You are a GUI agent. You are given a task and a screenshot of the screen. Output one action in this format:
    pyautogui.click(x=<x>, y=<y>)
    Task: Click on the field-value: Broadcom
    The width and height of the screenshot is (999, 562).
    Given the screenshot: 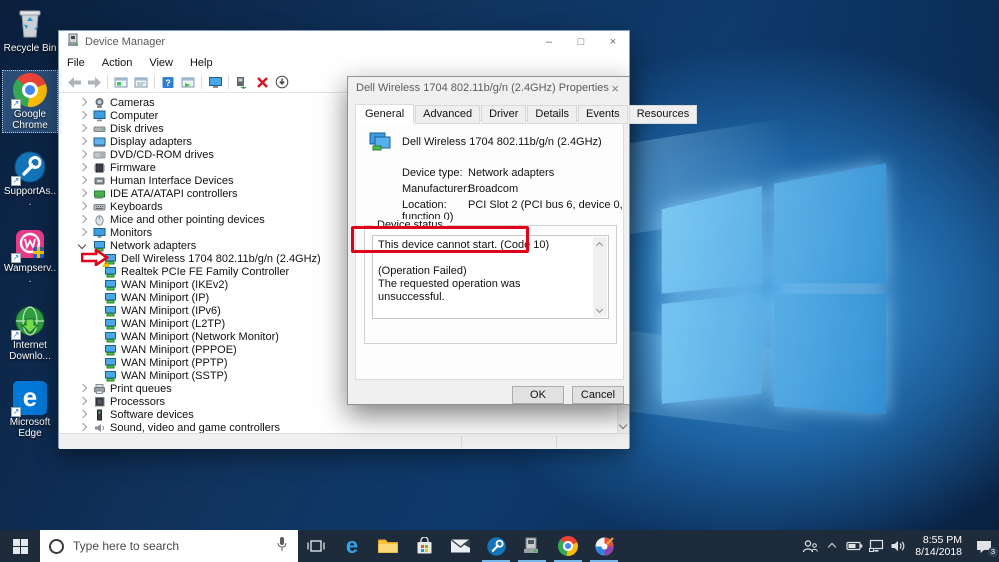 What is the action you would take?
    pyautogui.click(x=493, y=189)
    